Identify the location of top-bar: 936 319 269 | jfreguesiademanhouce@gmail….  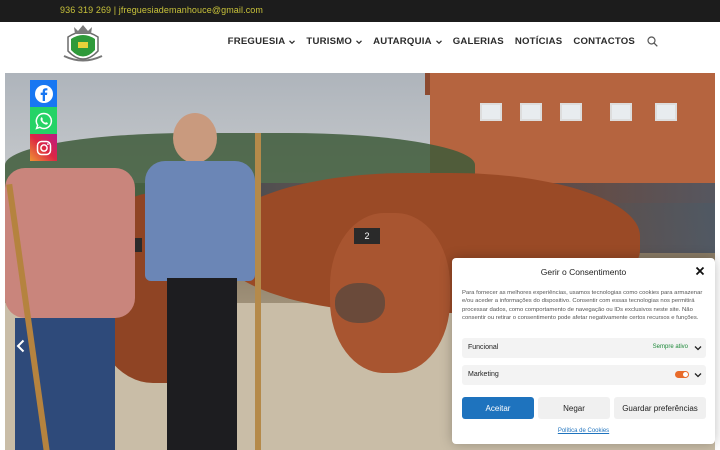
(360, 11).